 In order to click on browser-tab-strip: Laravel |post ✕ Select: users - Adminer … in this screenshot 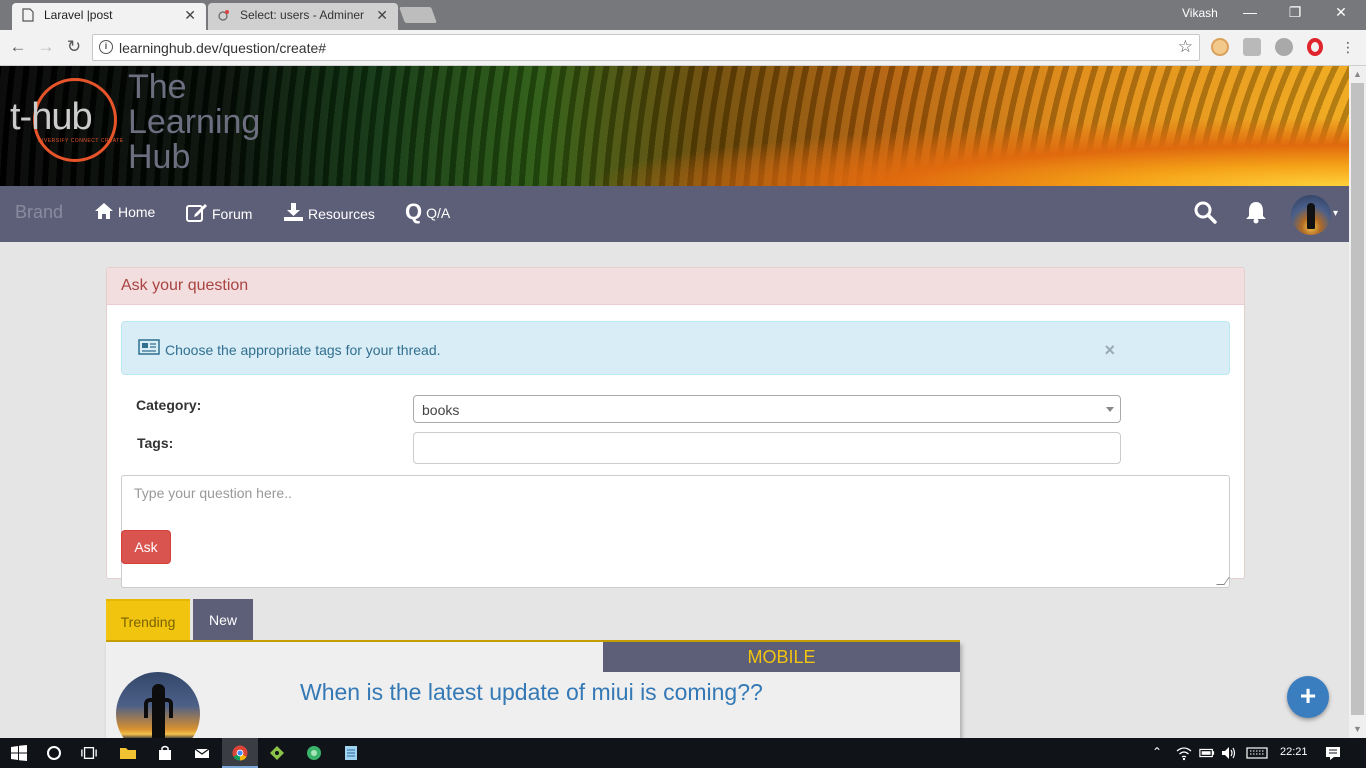, I will do `click(683, 15)`.